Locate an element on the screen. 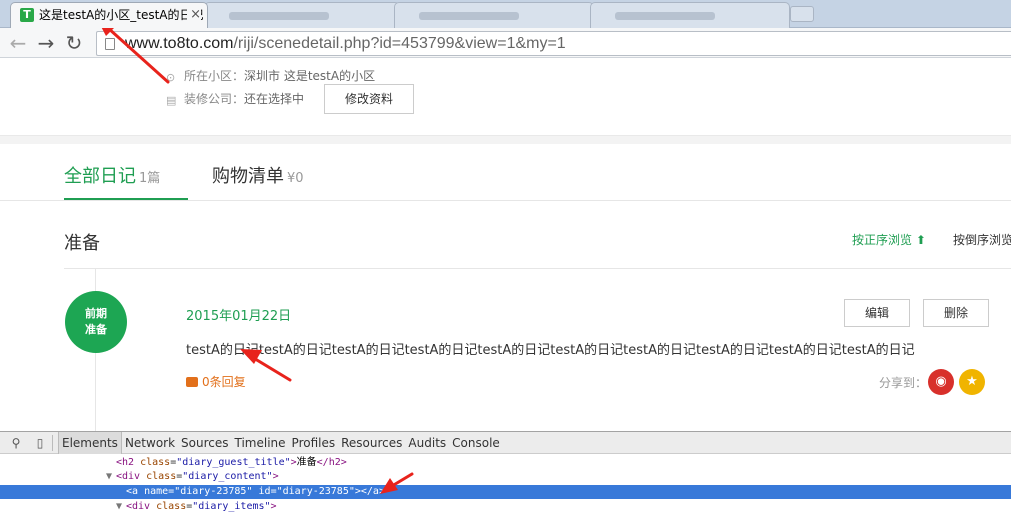 The image size is (1011, 516). dom-node-row: <h2 class="diary_guest_title">准备</h2> is located at coordinates (505, 463).